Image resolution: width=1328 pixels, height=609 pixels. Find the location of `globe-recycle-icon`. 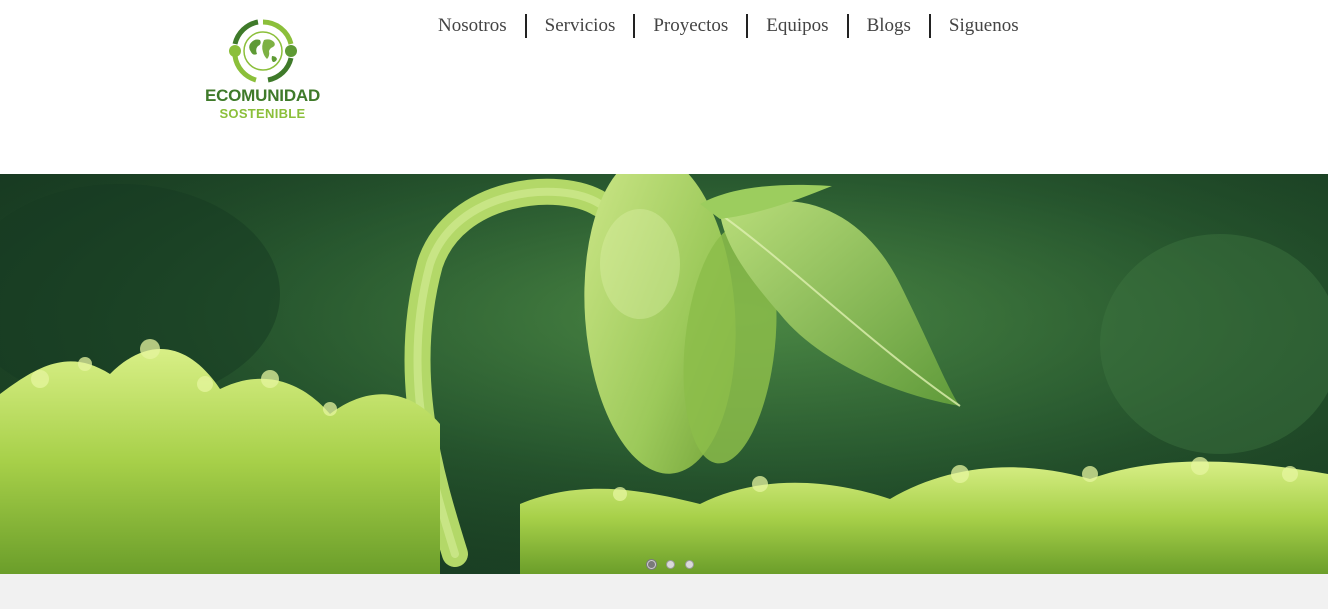

globe-recycle-icon is located at coordinates (263, 51).